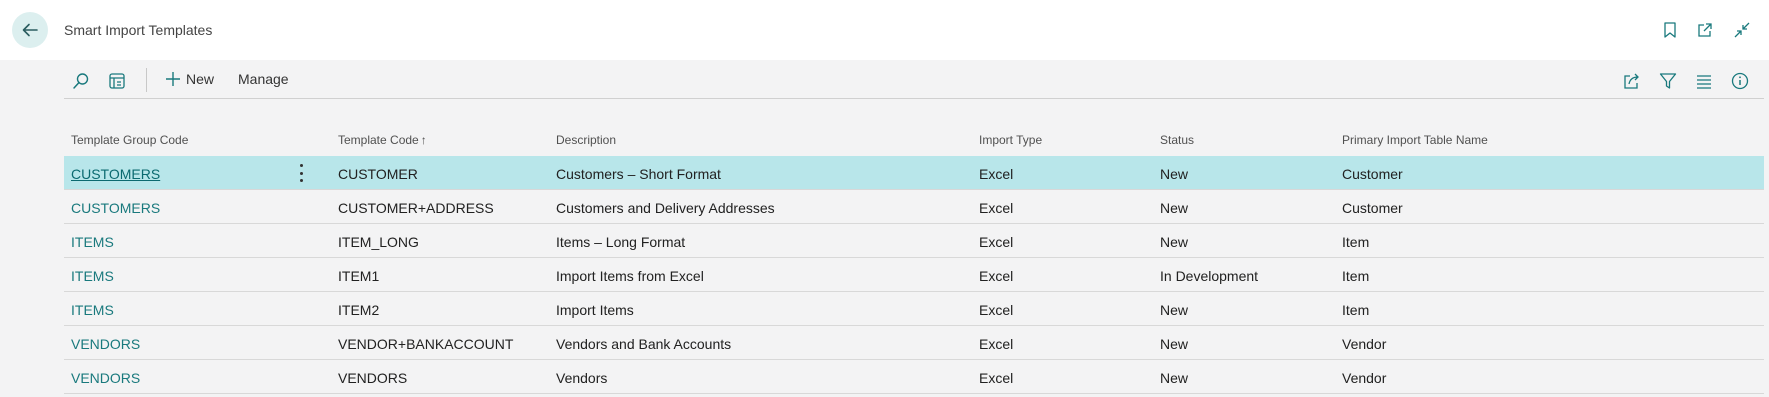 This screenshot has height=397, width=1769. What do you see at coordinates (1740, 81) in the screenshot?
I see `info-icon` at bounding box center [1740, 81].